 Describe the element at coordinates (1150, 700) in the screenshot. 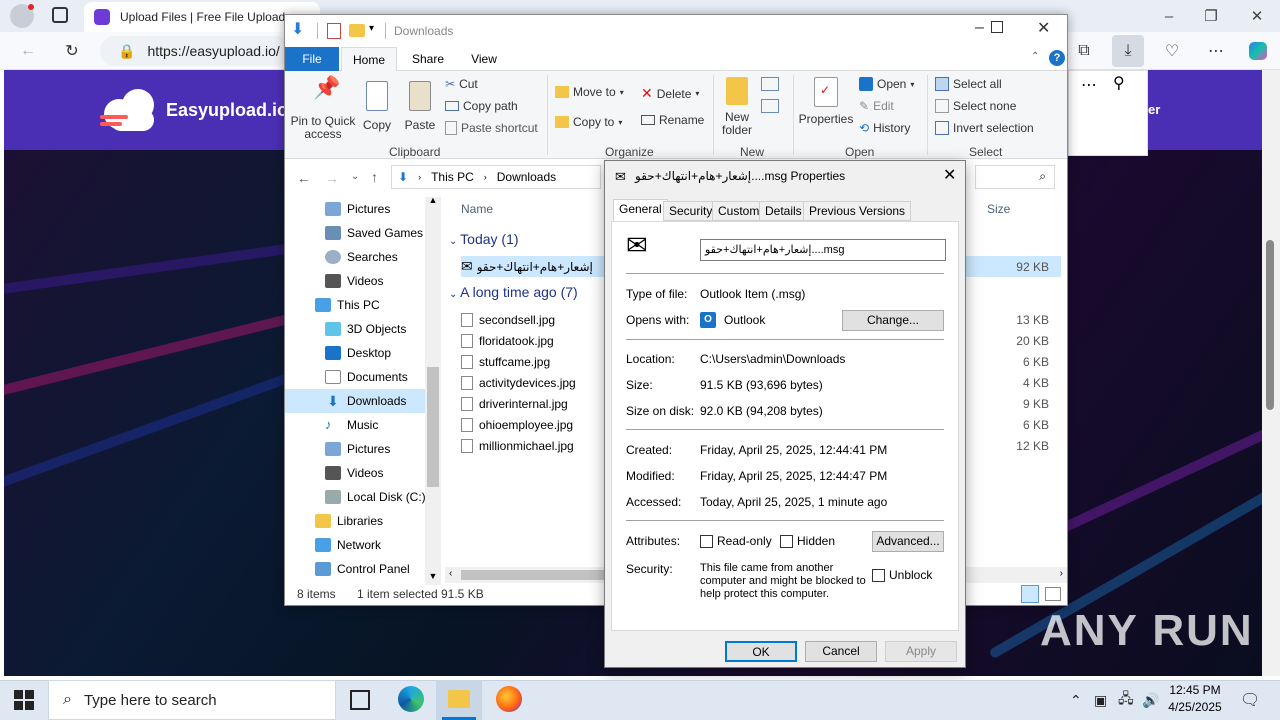

I see `volume-icon: 🔊` at that location.